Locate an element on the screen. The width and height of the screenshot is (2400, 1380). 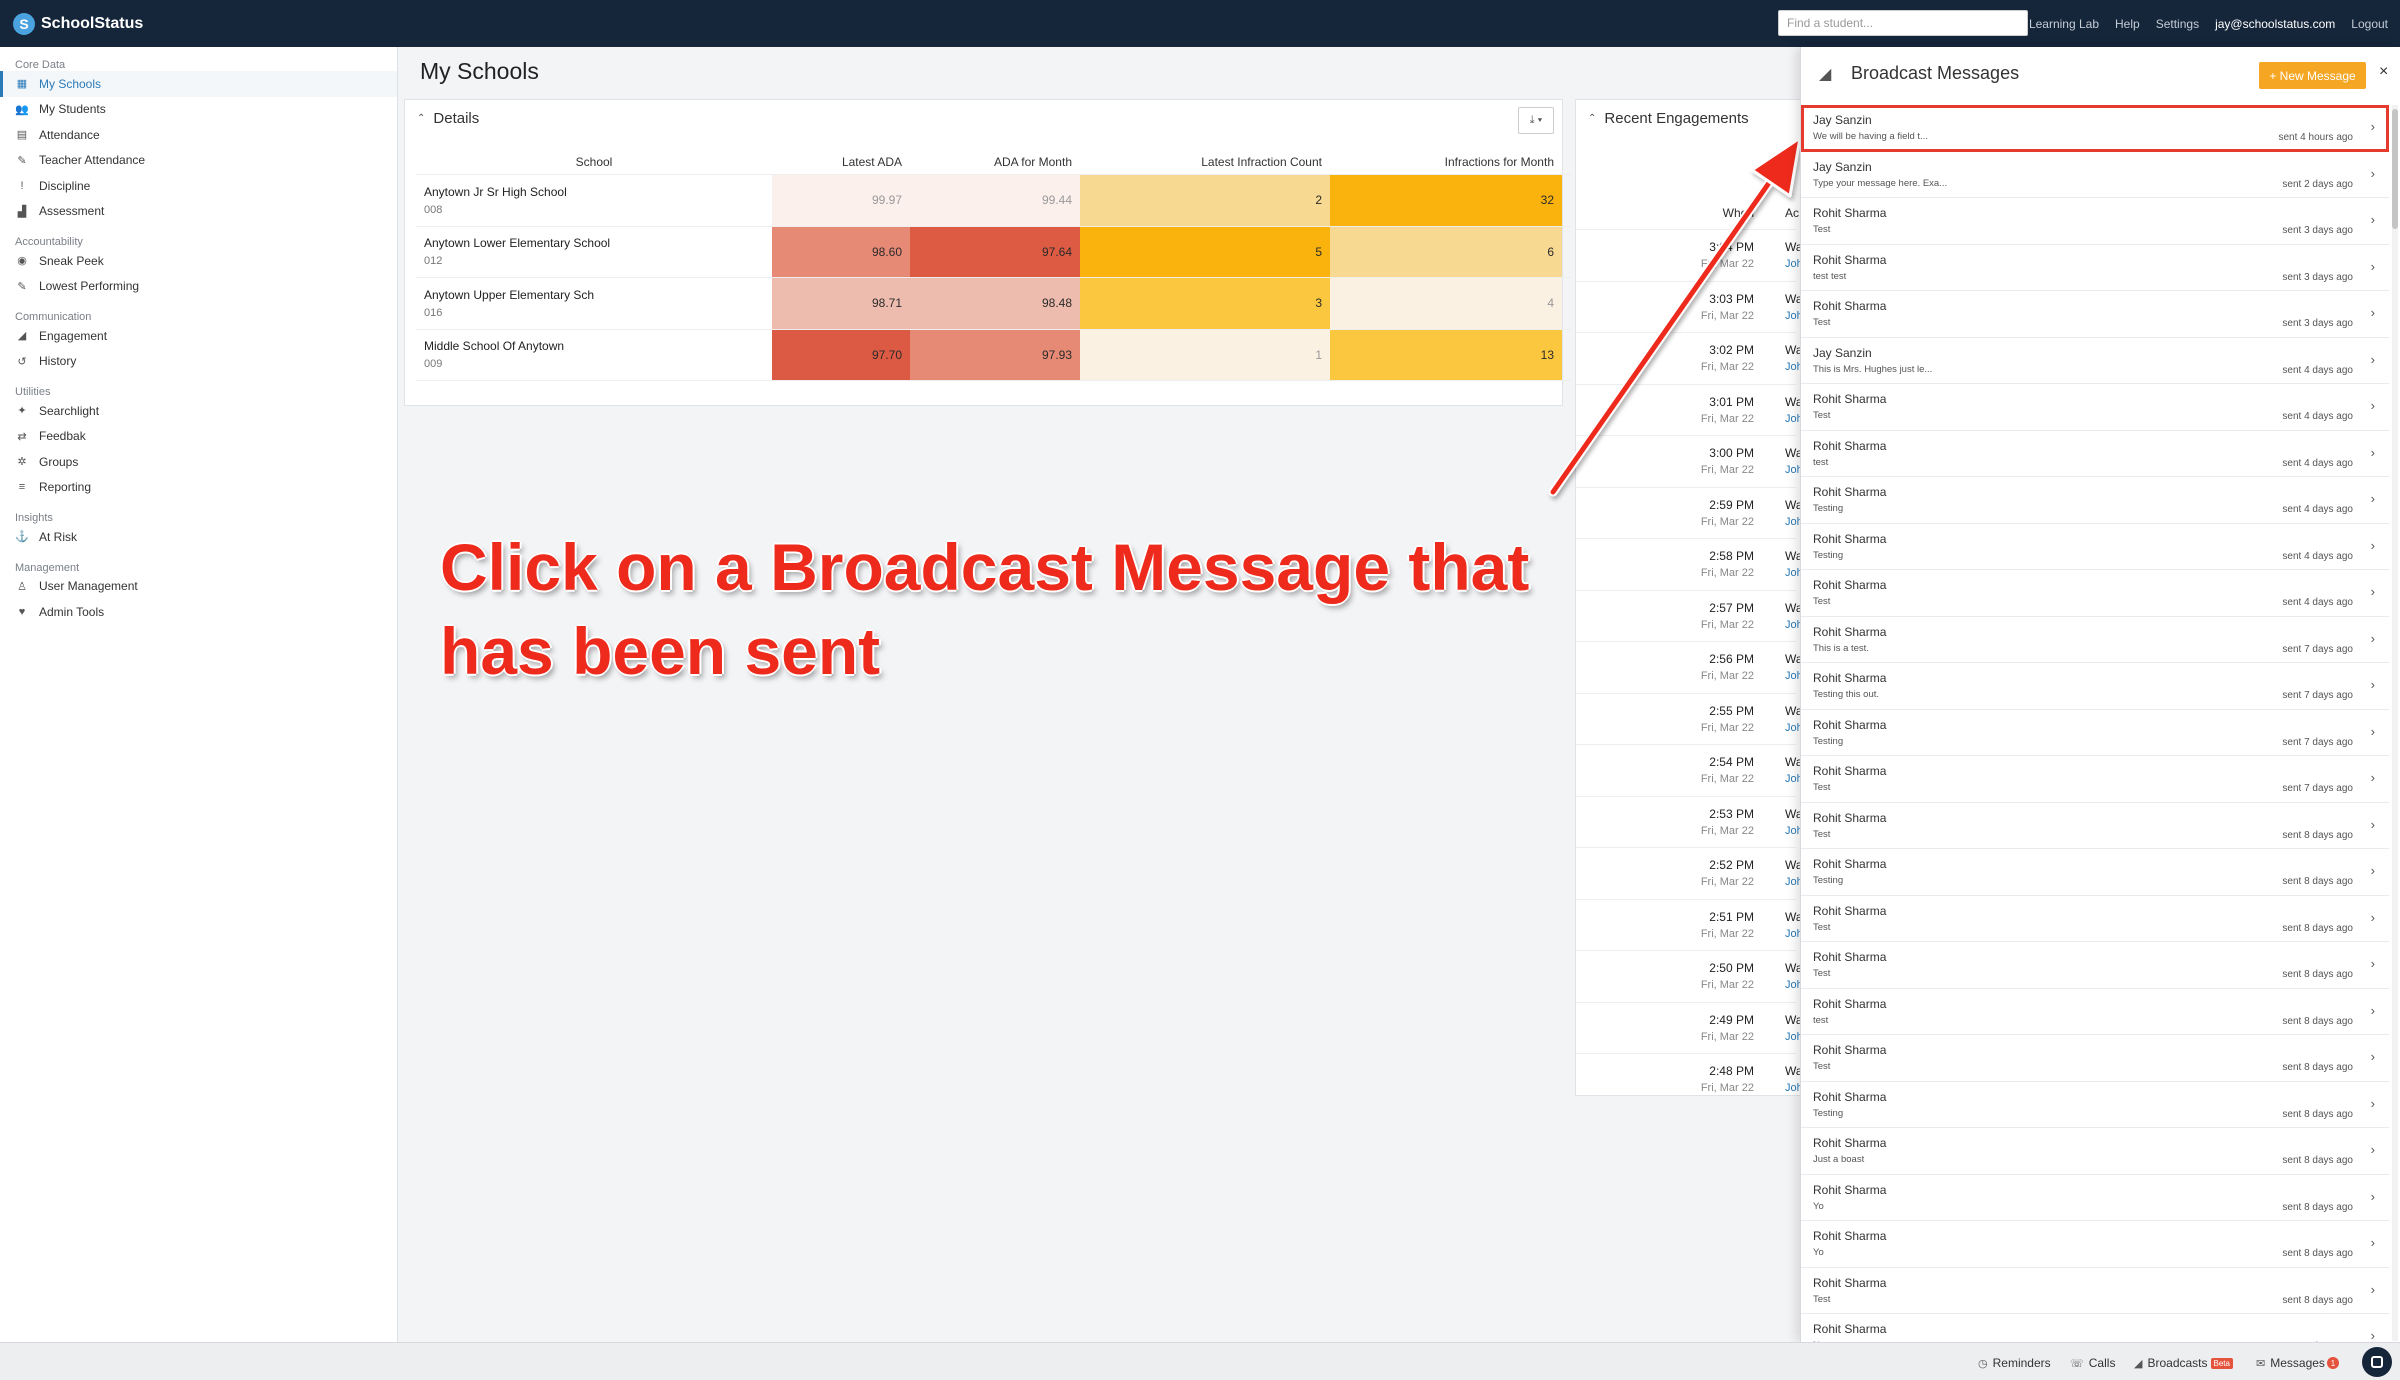
sidebar-item-groups: ✲ Groups is located at coordinates (198, 462).